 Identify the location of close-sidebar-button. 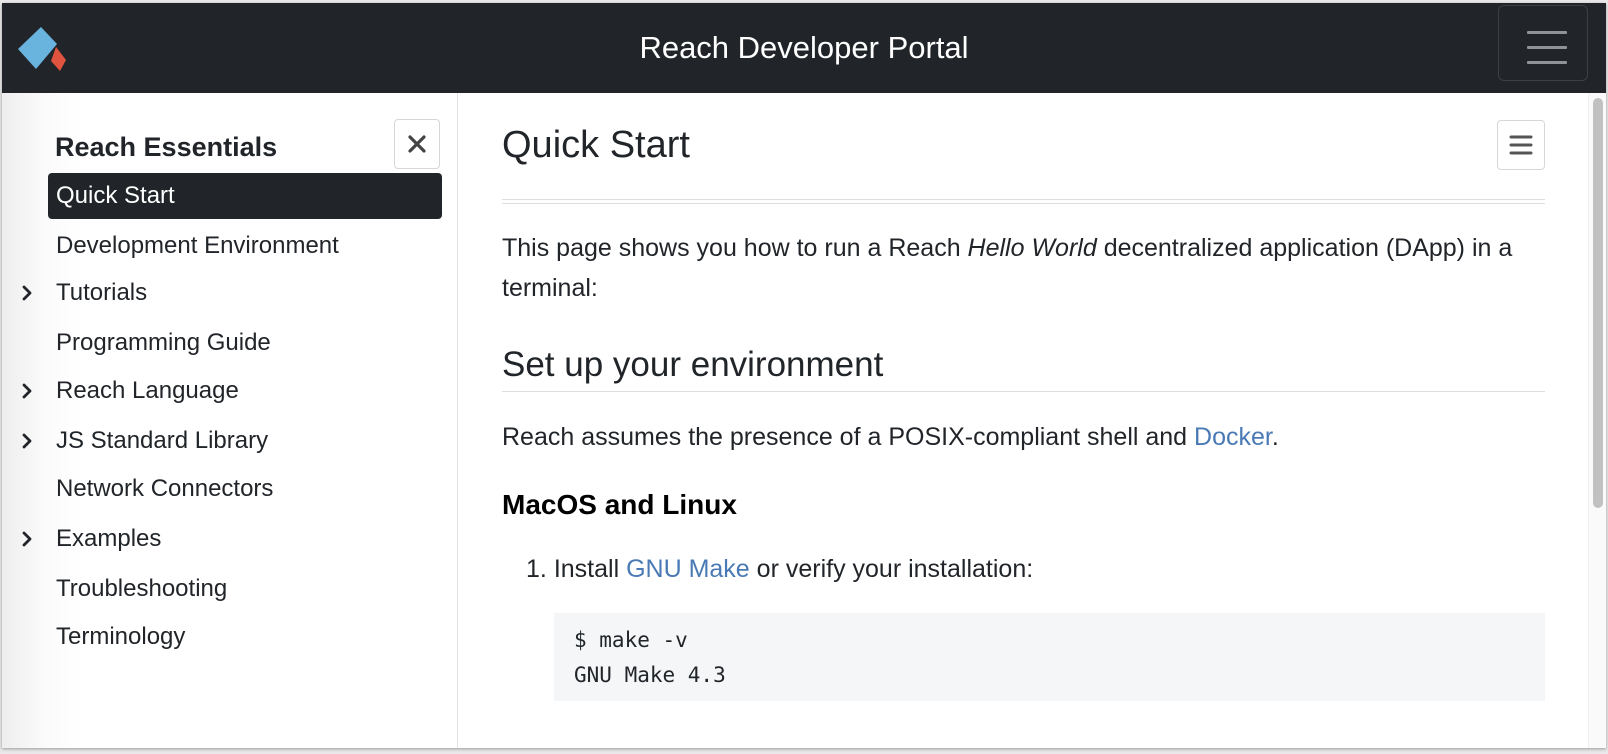
(417, 144).